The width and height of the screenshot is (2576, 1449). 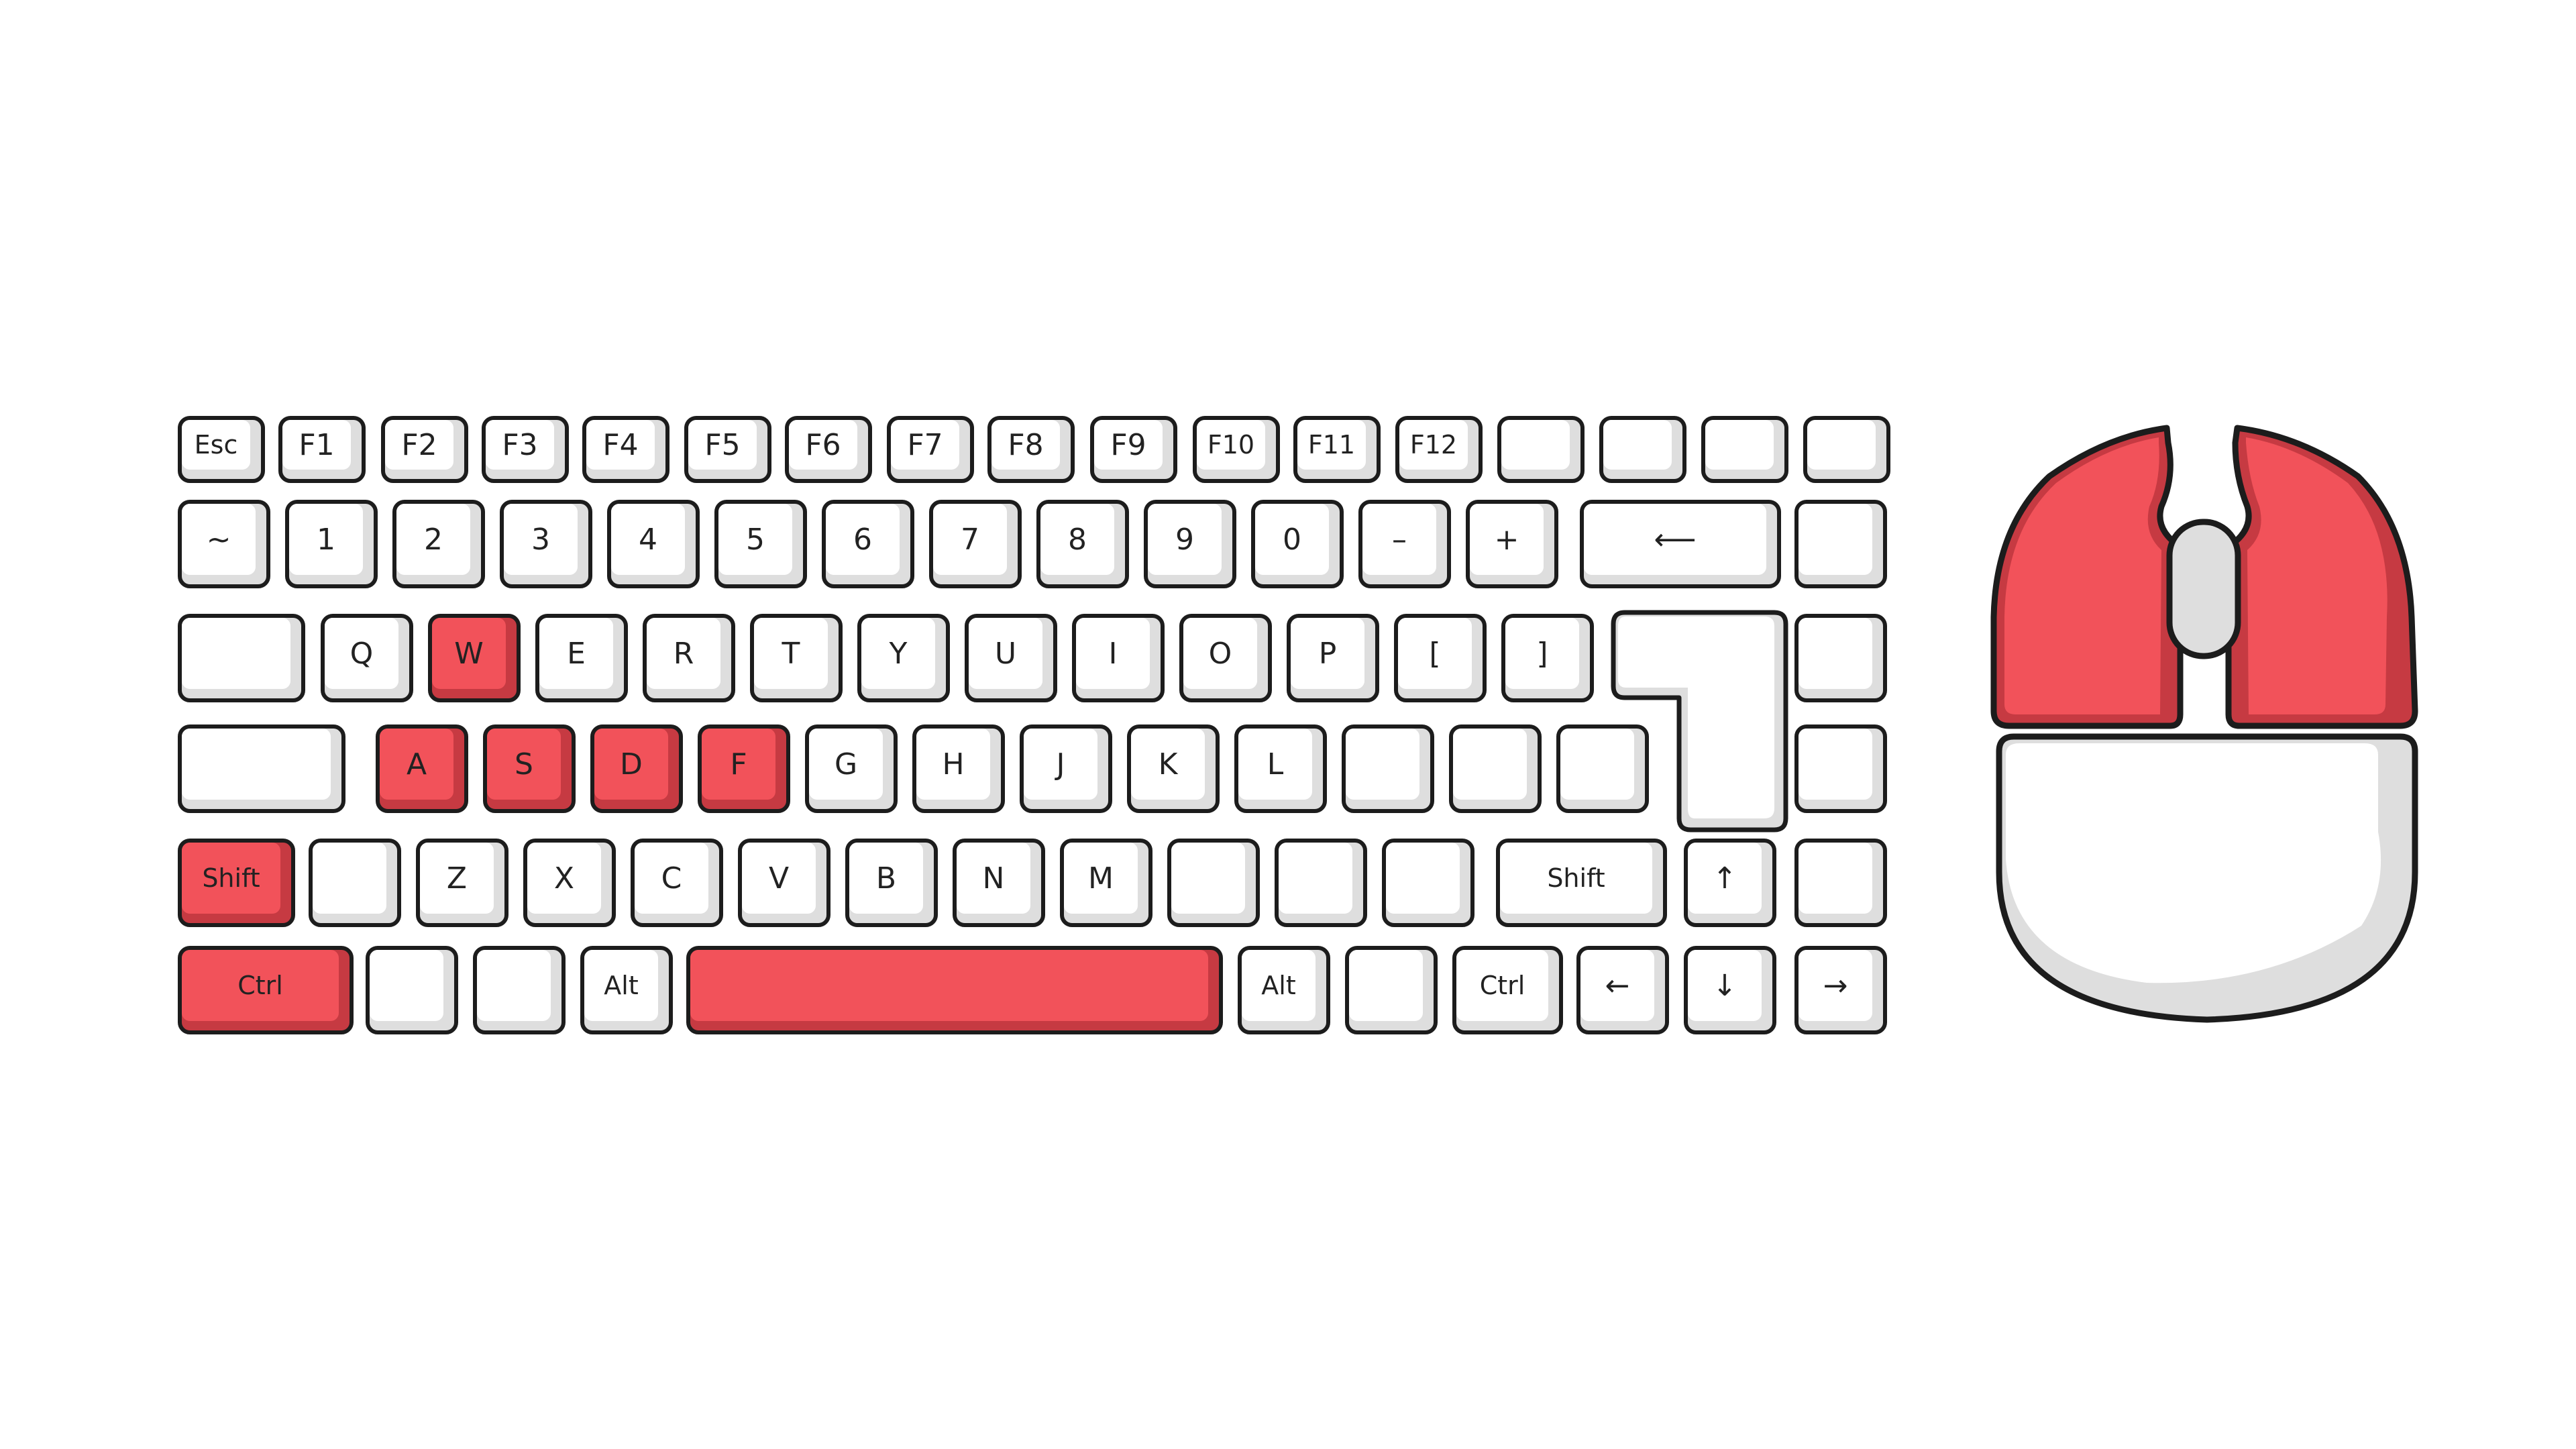 What do you see at coordinates (462, 883) in the screenshot?
I see `key-z: Z` at bounding box center [462, 883].